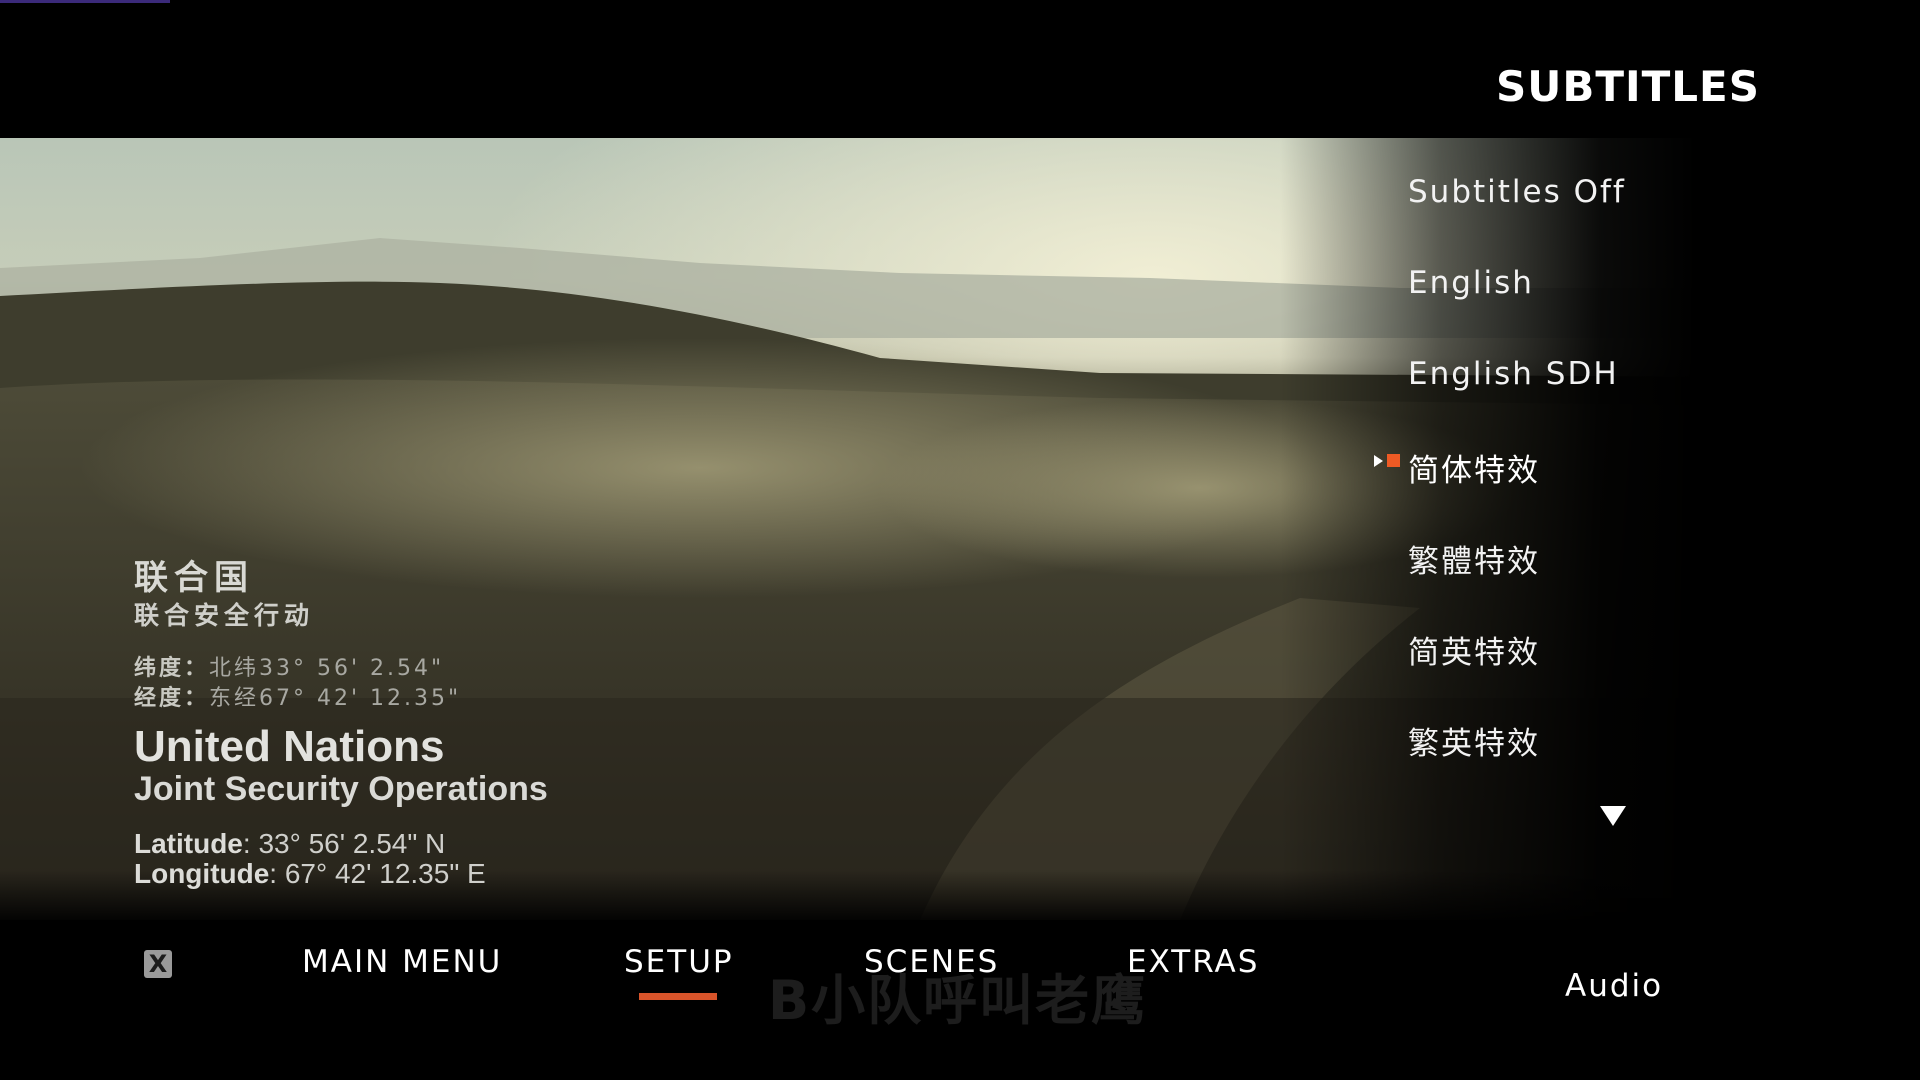 The image size is (1920, 1080). I want to click on close-icon: X, so click(158, 964).